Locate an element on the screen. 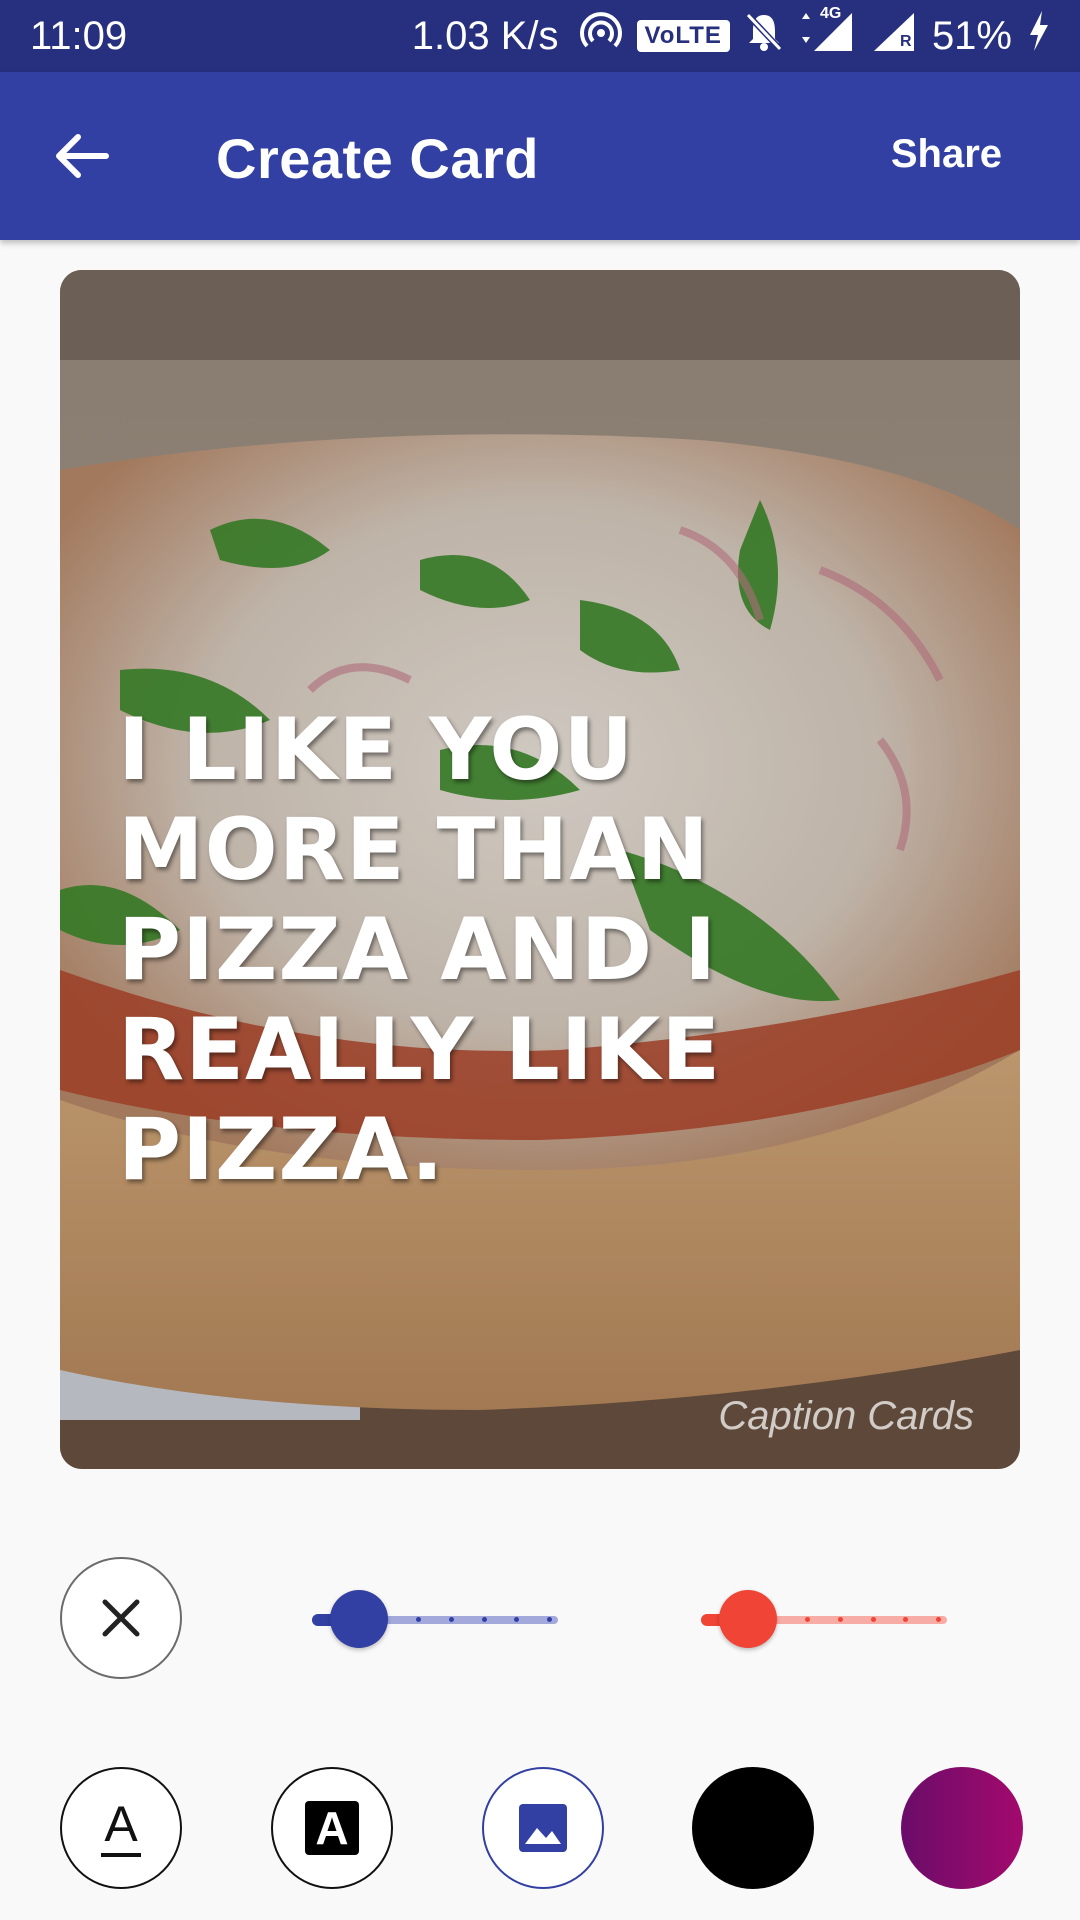  signal-4g-icon: 4G is located at coordinates (827, 34).